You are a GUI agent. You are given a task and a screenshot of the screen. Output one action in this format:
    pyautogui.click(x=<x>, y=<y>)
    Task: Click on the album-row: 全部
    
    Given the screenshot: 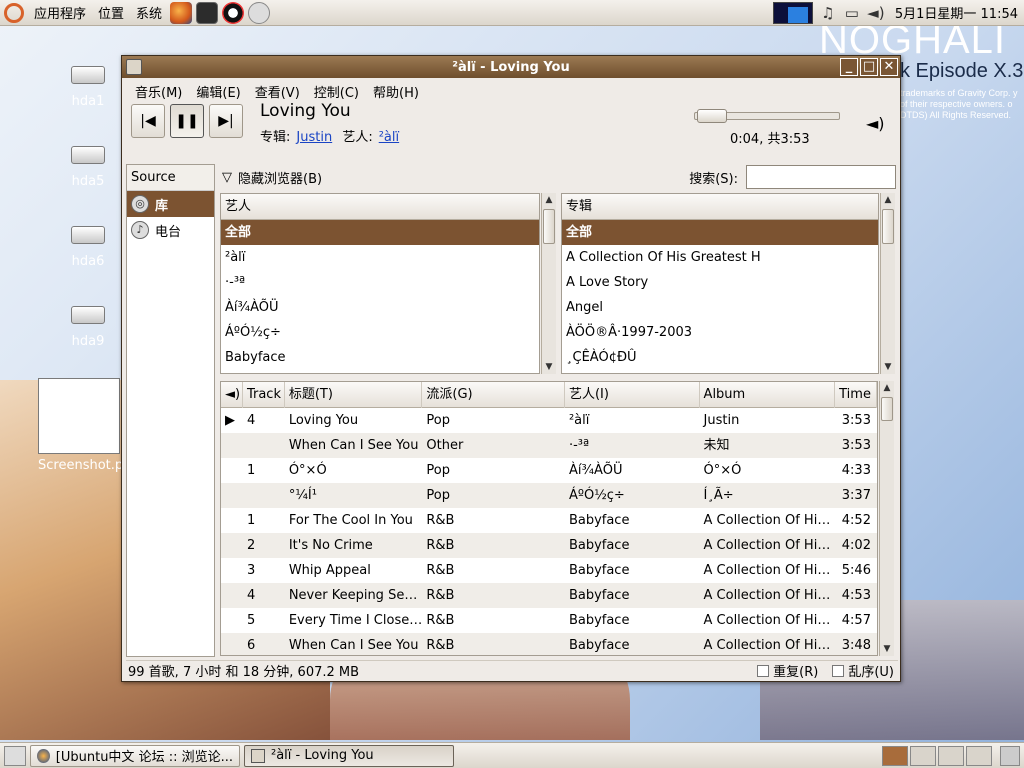 What is the action you would take?
    pyautogui.click(x=720, y=232)
    